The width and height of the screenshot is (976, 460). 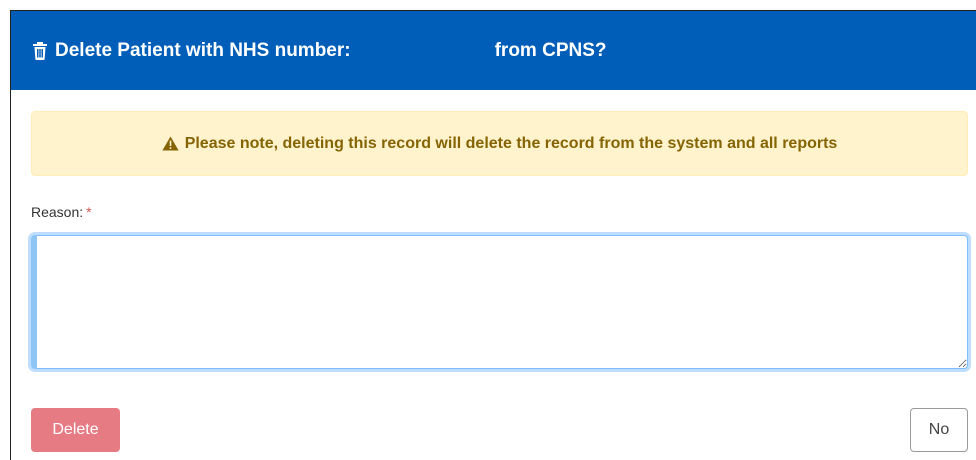 I want to click on modal-title-prefix: Delete Patient with NHS number:, so click(x=203, y=50).